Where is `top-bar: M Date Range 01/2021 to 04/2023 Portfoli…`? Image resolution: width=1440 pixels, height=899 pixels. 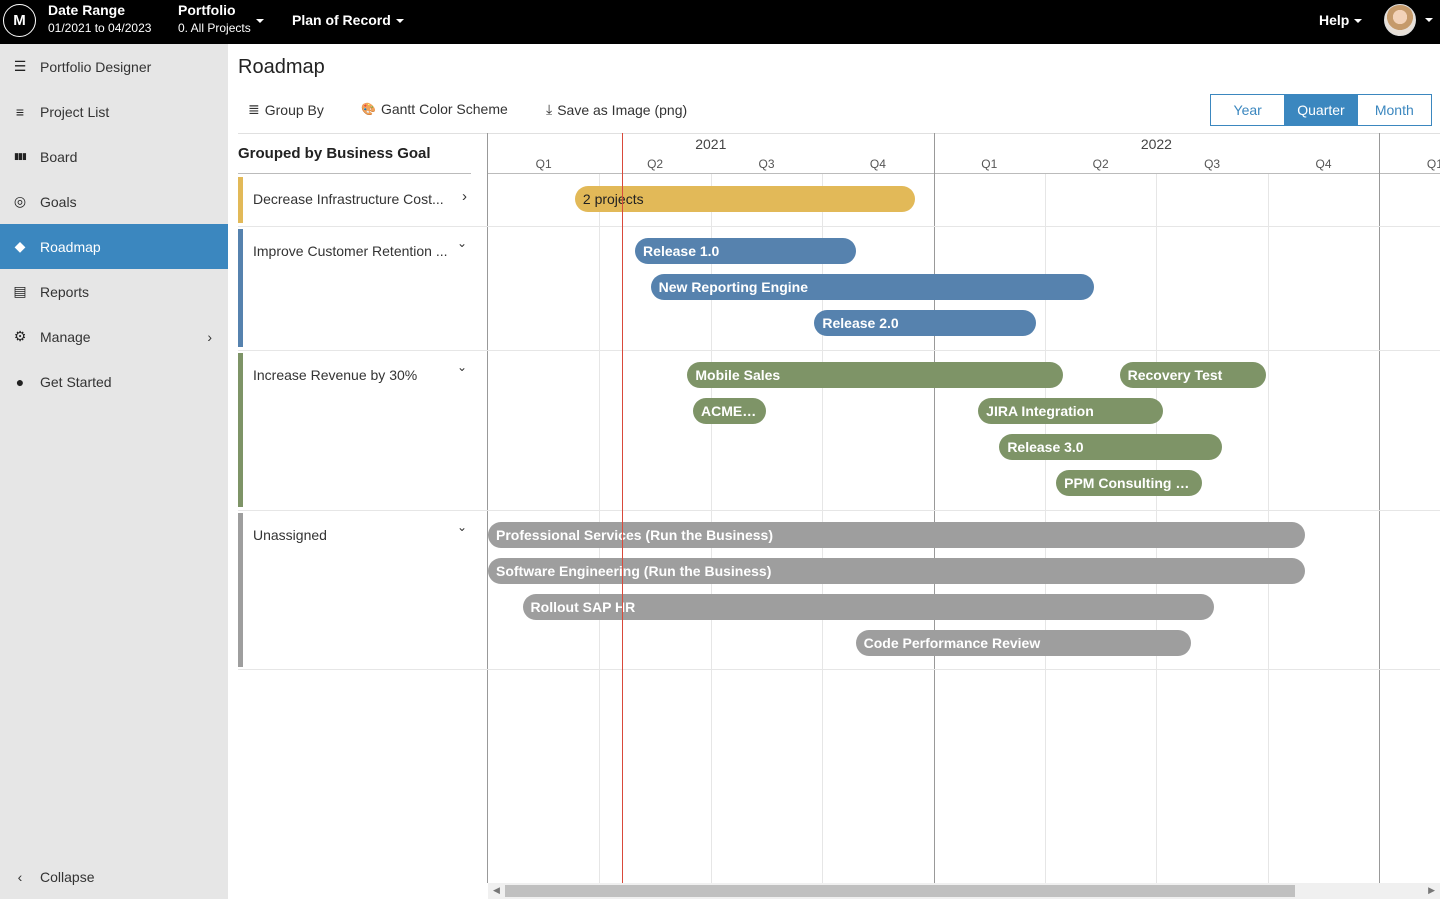
top-bar: M Date Range 01/2021 to 04/2023 Portfoli… is located at coordinates (720, 22).